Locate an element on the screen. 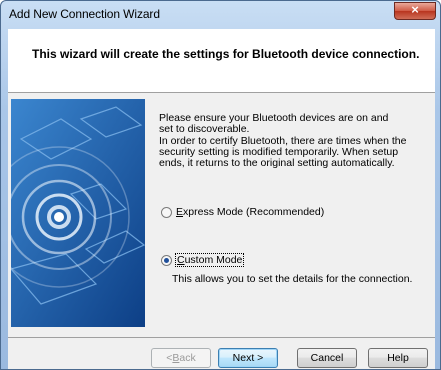  back-button: < Back is located at coordinates (181, 358).